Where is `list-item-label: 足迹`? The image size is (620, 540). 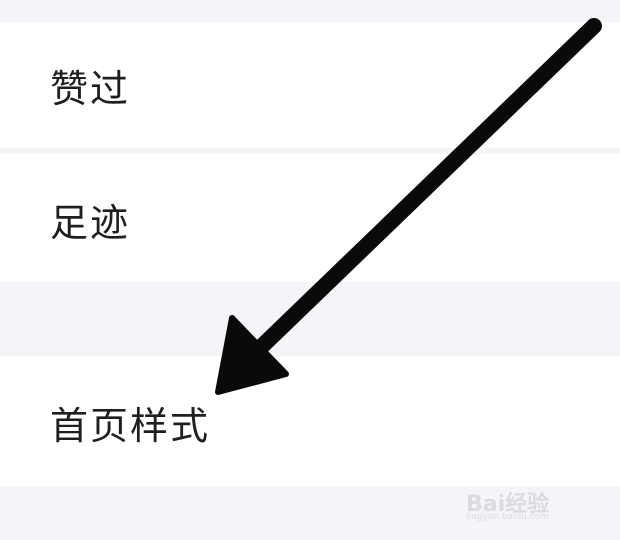 list-item-label: 足迹 is located at coordinates (90, 223).